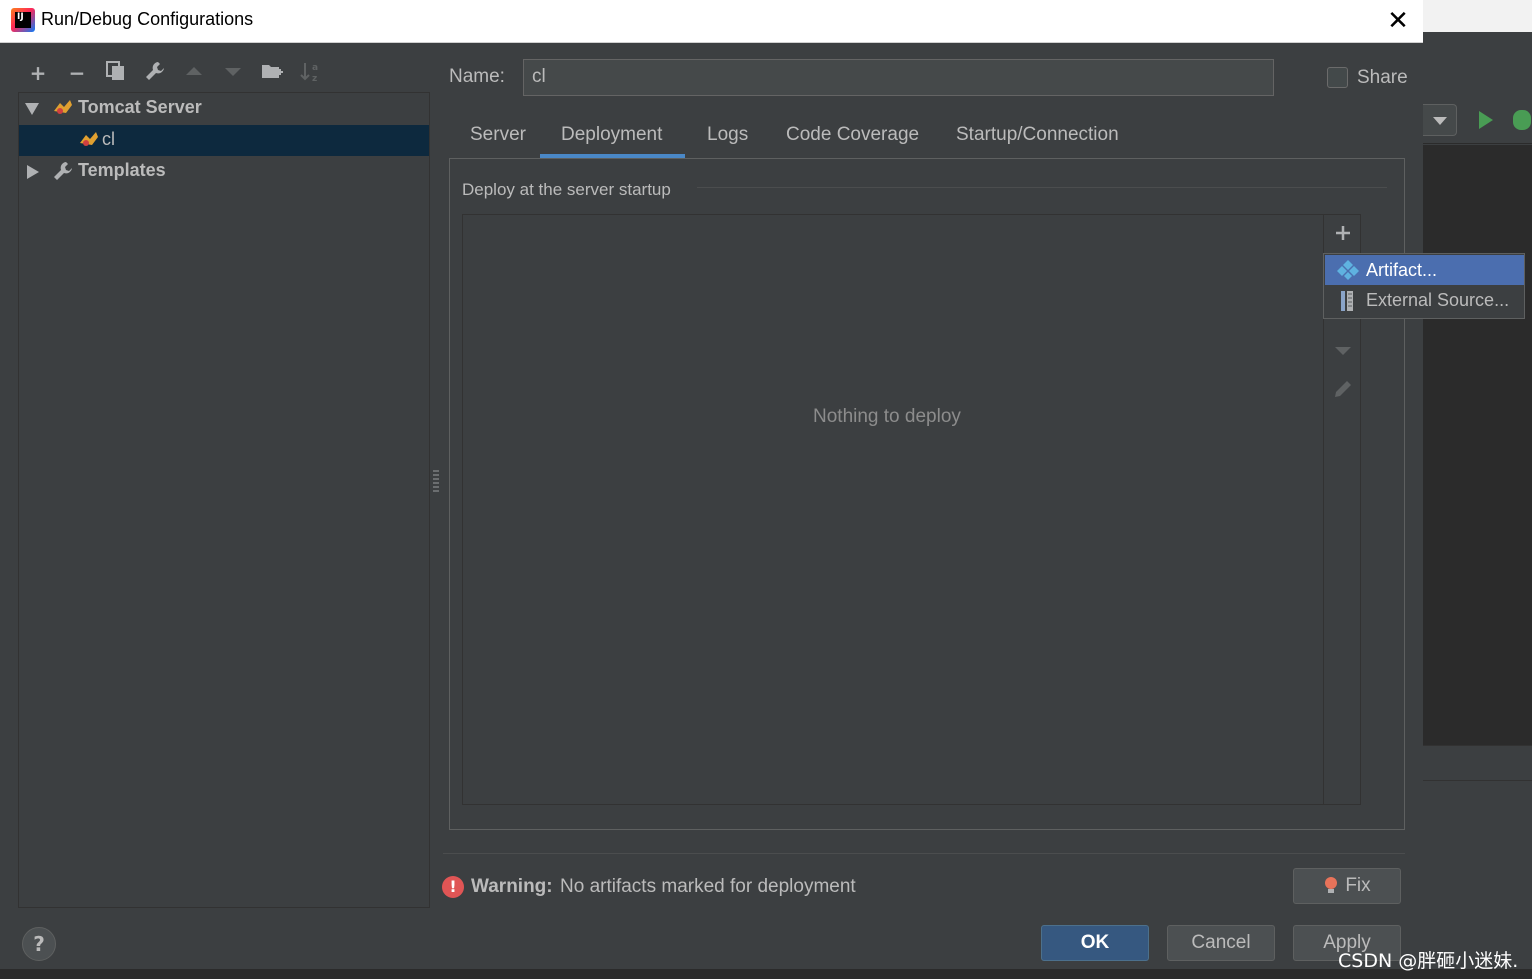 This screenshot has height=979, width=1532. Describe the element at coordinates (23, 20) in the screenshot. I see `intellij-idea-icon: IJ` at that location.